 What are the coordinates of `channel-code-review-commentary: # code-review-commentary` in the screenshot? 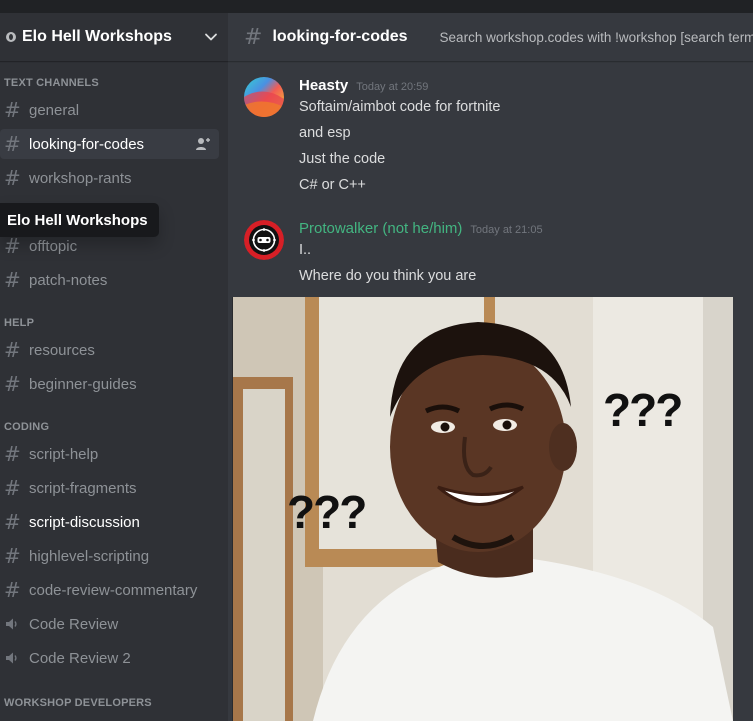 It's located at (109, 590).